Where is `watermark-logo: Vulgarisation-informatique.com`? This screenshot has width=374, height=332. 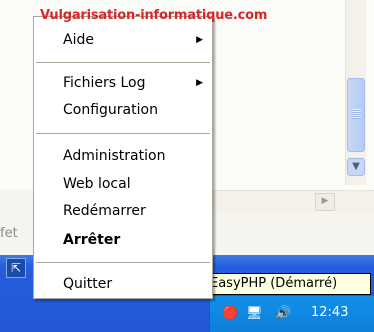
watermark-logo: Vulgarisation-informatique.com is located at coordinates (154, 15).